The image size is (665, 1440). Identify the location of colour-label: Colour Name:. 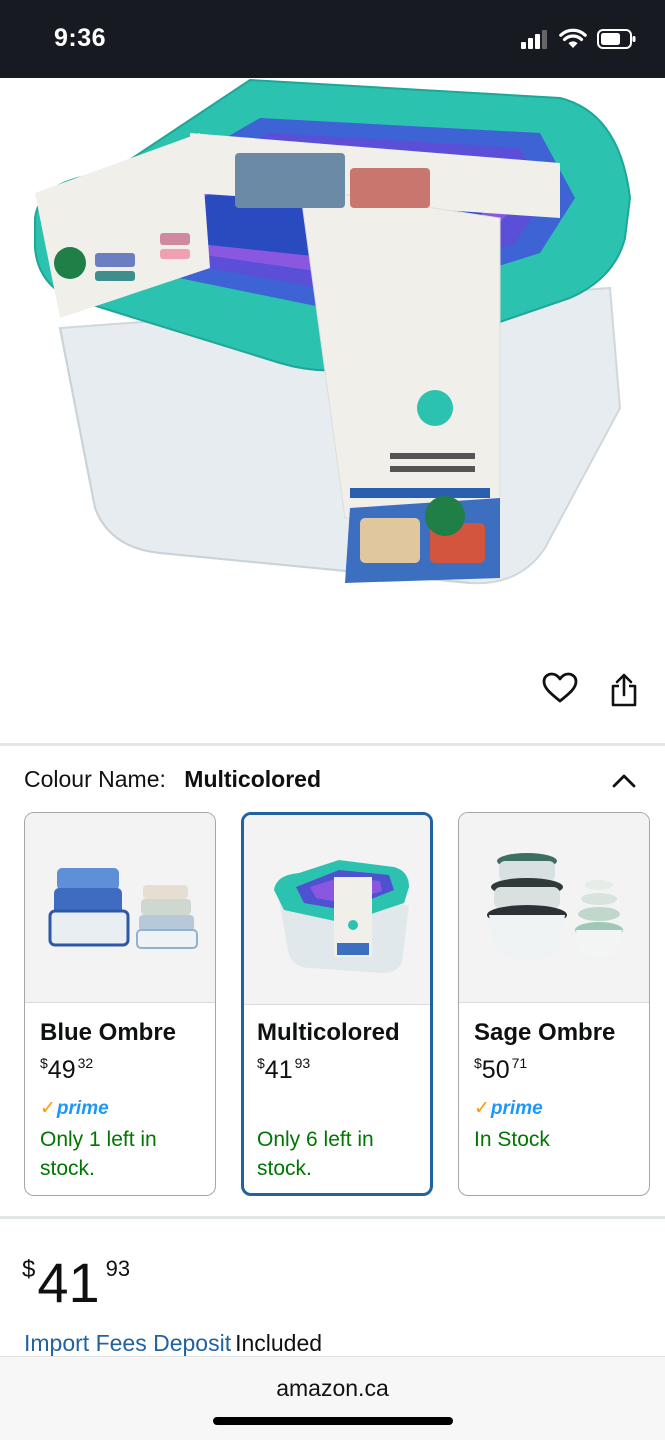
(95, 779).